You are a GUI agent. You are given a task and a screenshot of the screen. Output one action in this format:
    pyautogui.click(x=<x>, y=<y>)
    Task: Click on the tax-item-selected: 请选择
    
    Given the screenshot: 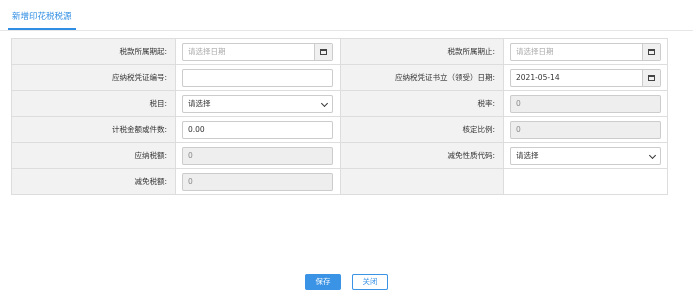 What is the action you would take?
    pyautogui.click(x=199, y=103)
    